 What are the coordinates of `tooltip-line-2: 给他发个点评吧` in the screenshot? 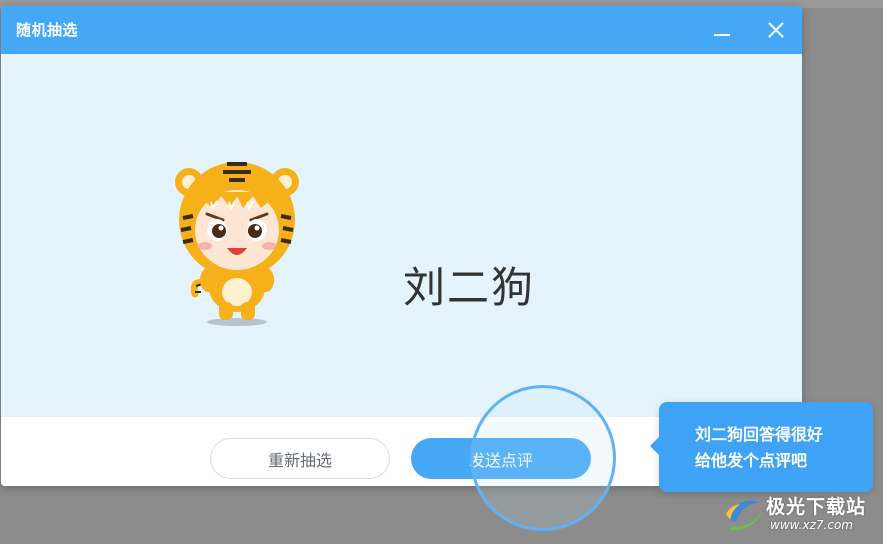 It's located at (751, 460).